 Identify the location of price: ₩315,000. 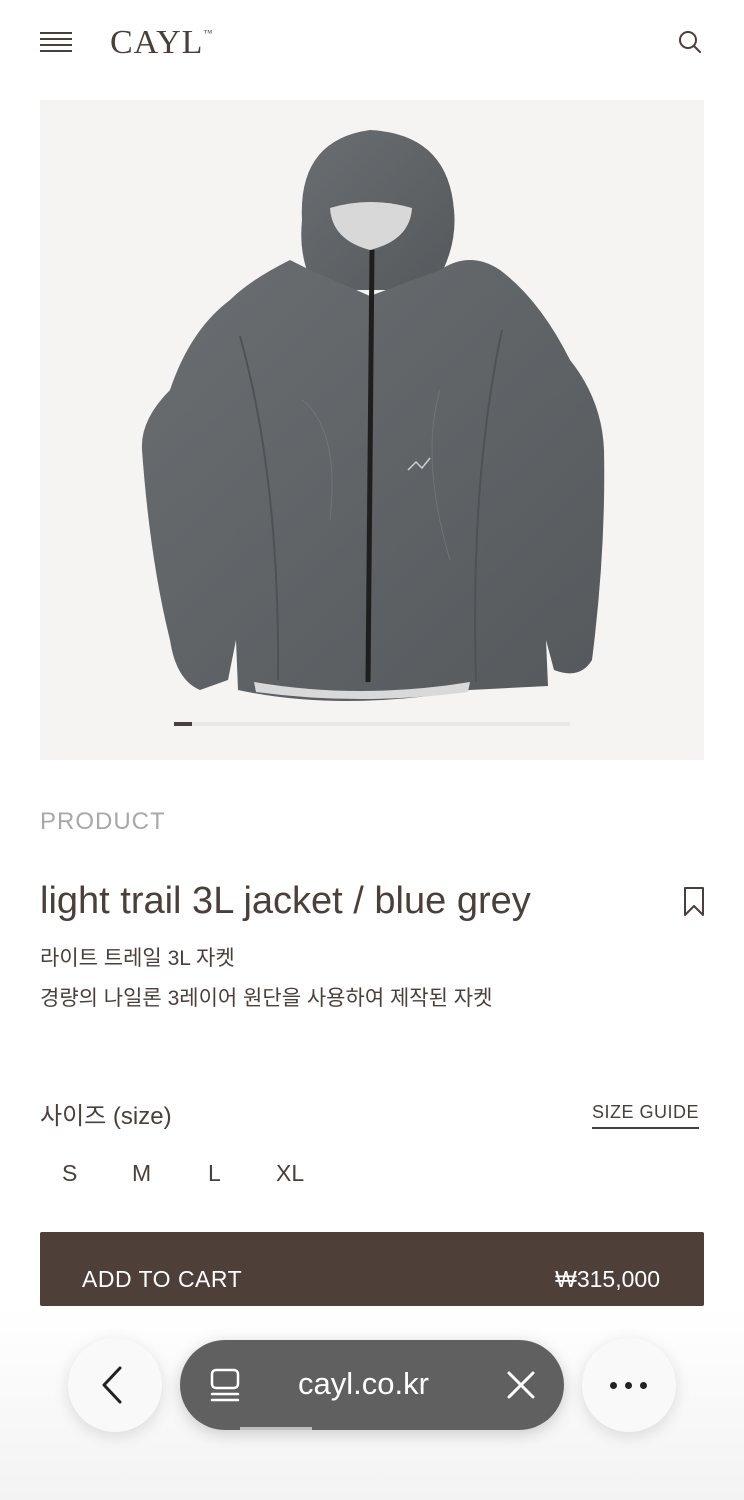
(607, 1279).